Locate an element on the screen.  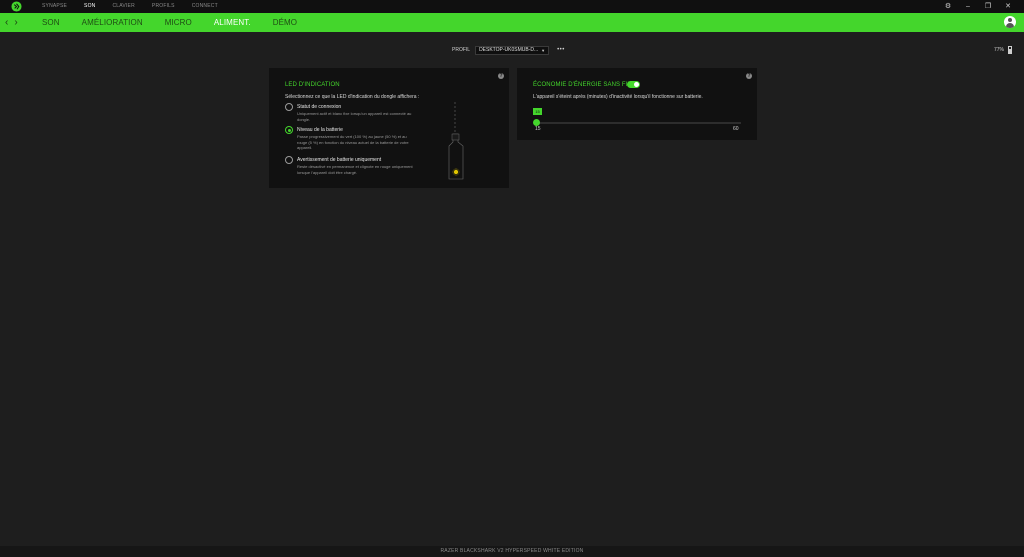
back-arrow-icon: ‹ is located at coordinates (6, 22).